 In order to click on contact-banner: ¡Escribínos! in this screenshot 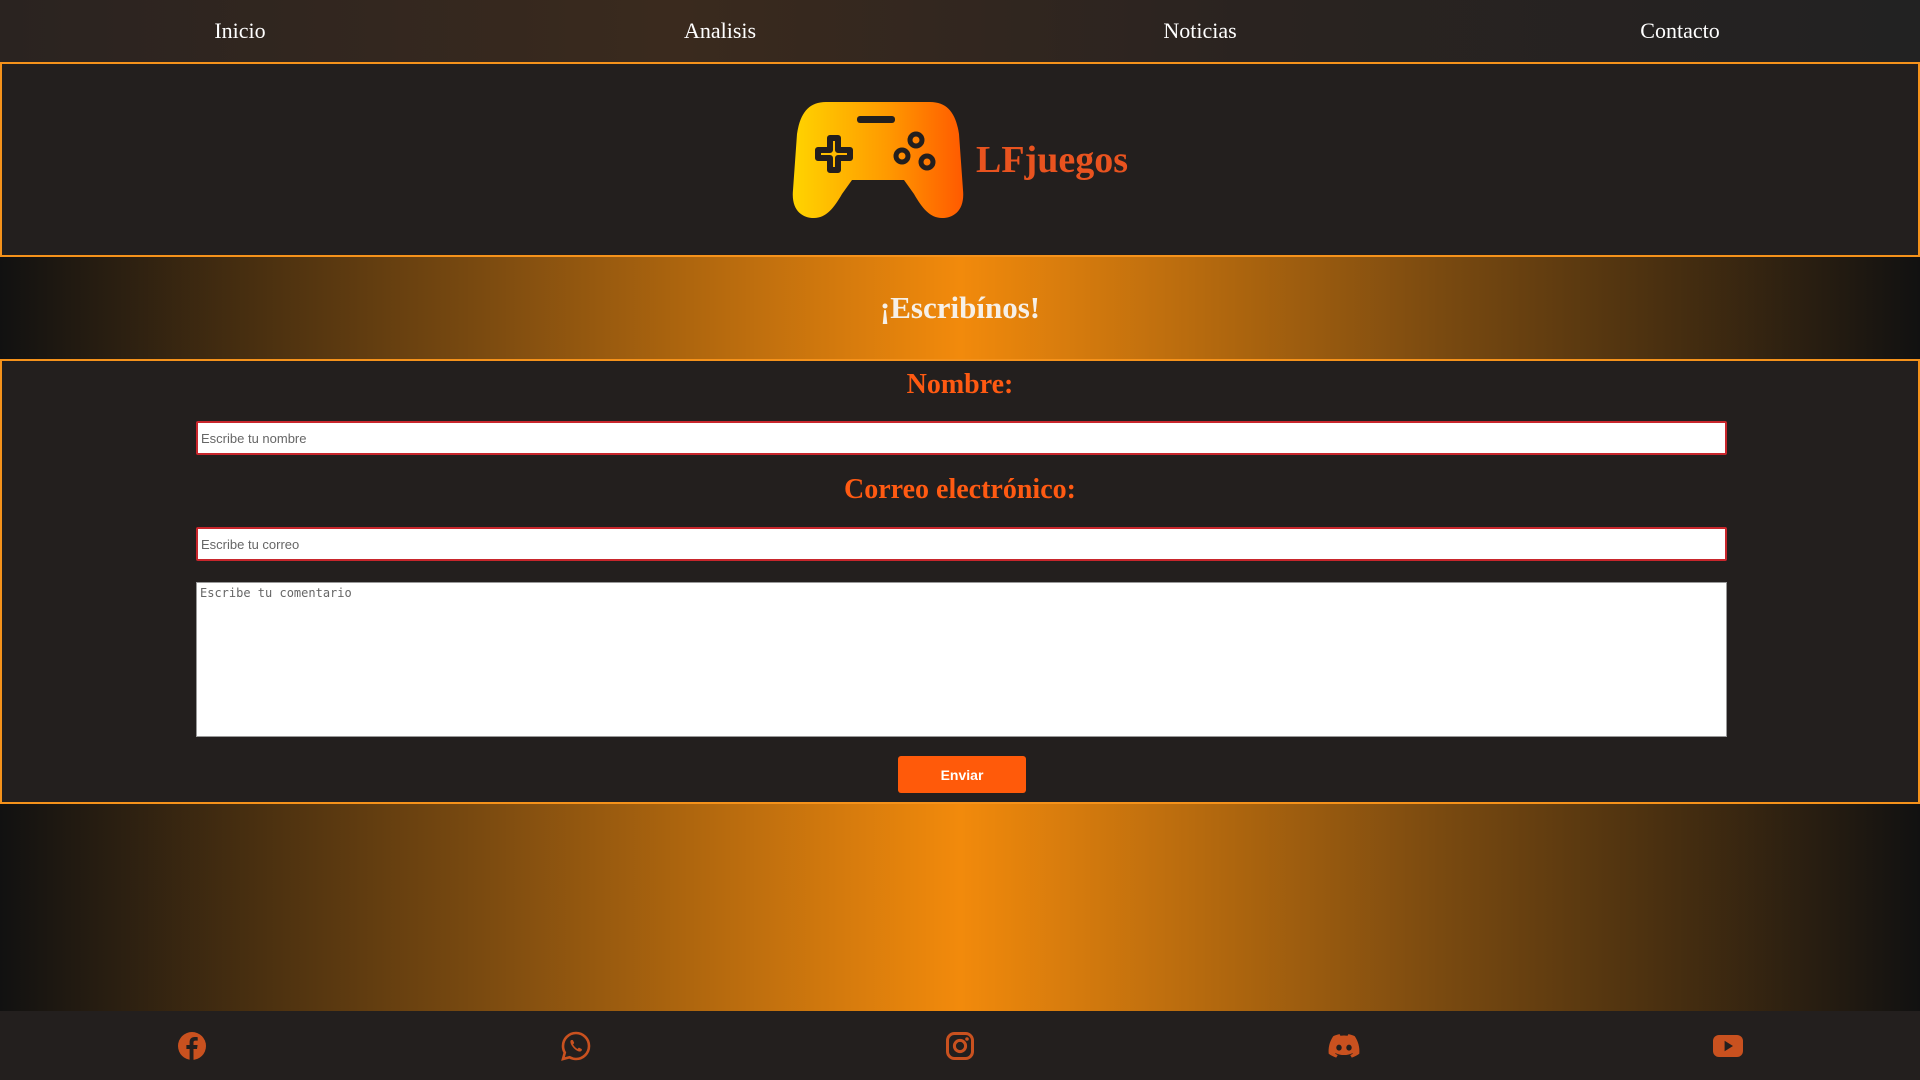, I will do `click(960, 307)`.